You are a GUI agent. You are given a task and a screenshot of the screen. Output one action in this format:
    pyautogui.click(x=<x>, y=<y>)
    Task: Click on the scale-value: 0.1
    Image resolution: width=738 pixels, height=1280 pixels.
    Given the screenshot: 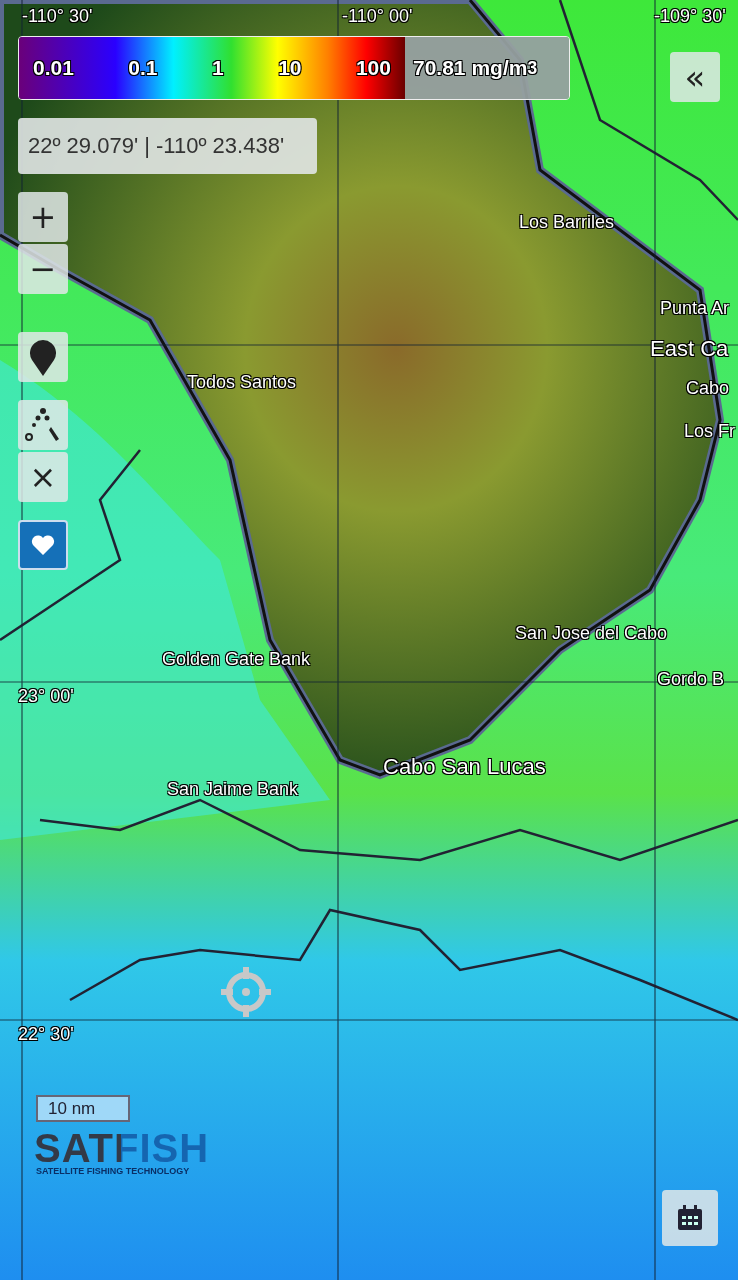 What is the action you would take?
    pyautogui.click(x=143, y=68)
    